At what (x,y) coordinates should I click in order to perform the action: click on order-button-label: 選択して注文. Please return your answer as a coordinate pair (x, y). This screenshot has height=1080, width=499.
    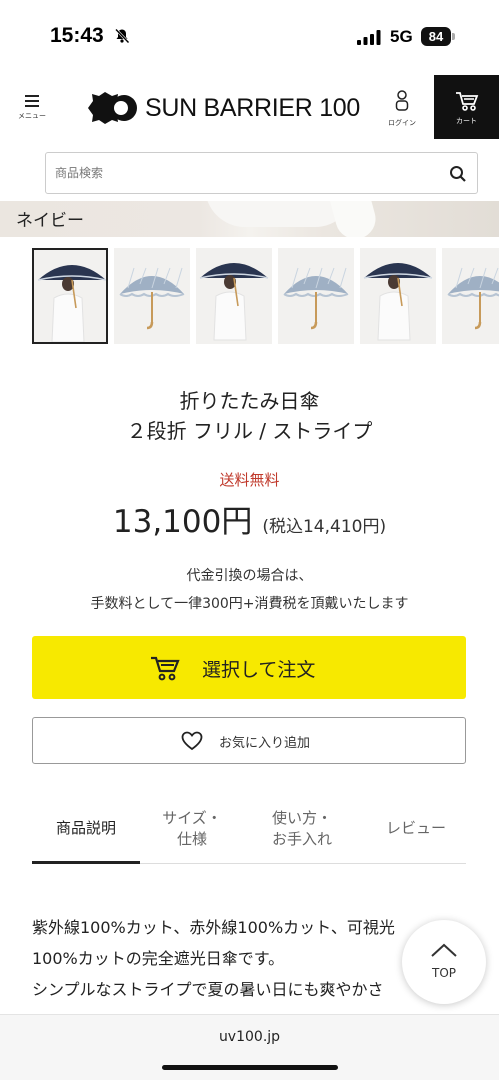
    Looking at the image, I should click on (259, 670).